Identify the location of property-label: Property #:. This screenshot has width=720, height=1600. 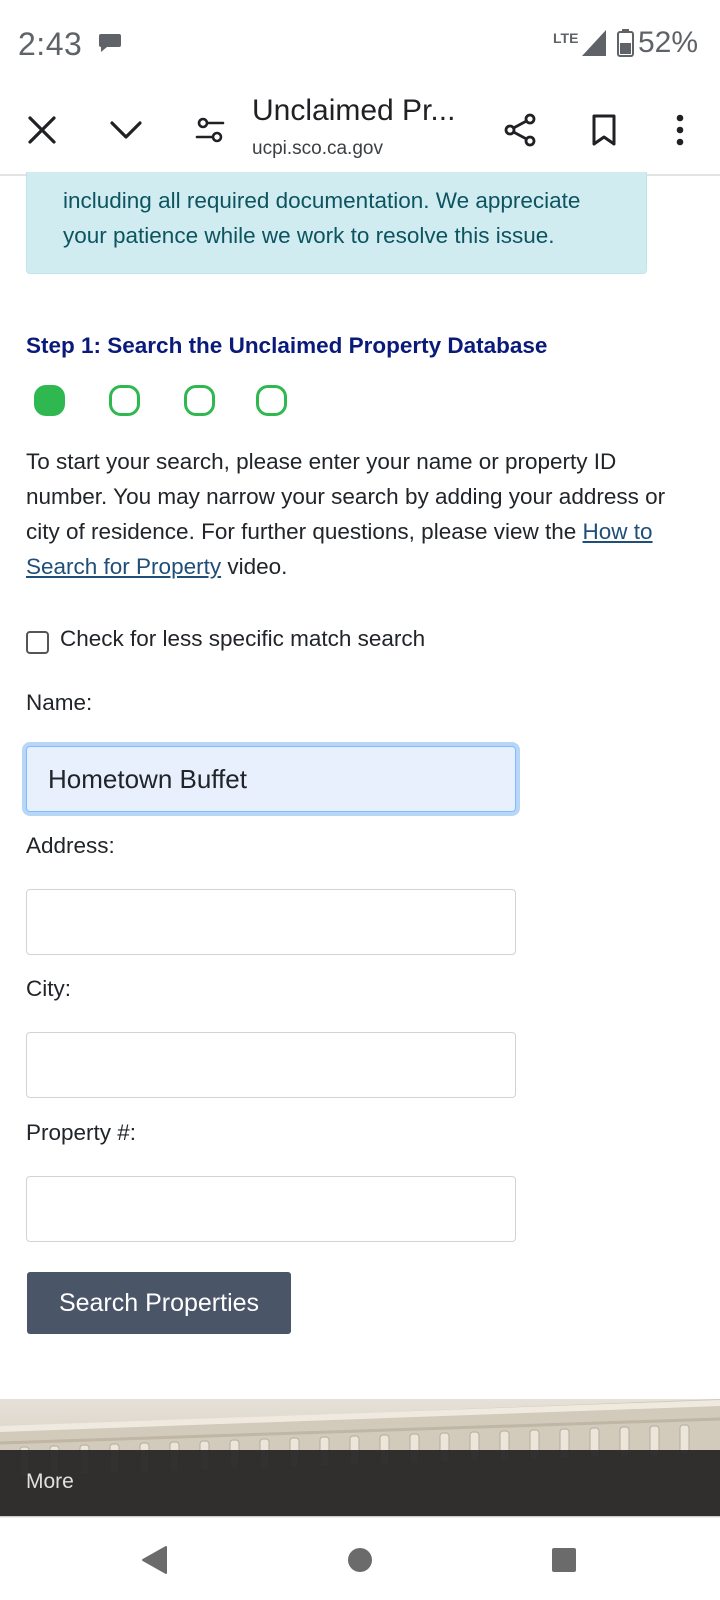
(81, 1132).